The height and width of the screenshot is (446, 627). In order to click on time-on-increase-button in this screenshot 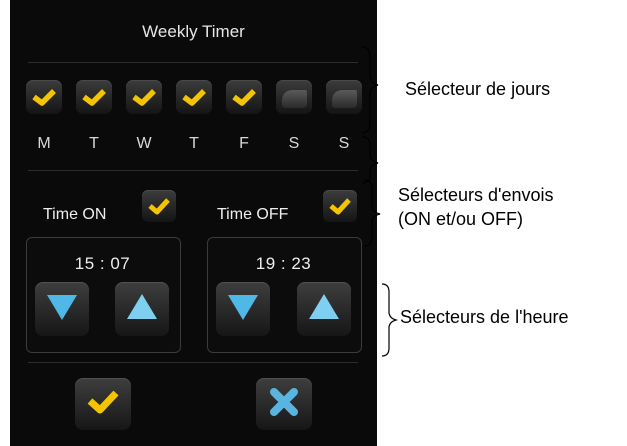, I will do `click(142, 309)`.